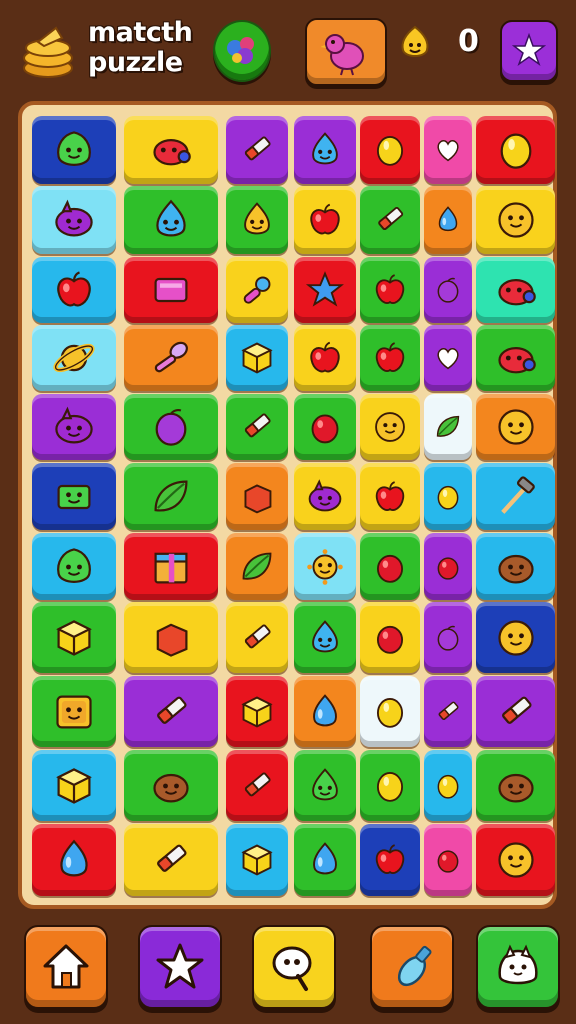 The height and width of the screenshot is (1024, 576). I want to click on blue-drop-face-icon, so click(325, 148).